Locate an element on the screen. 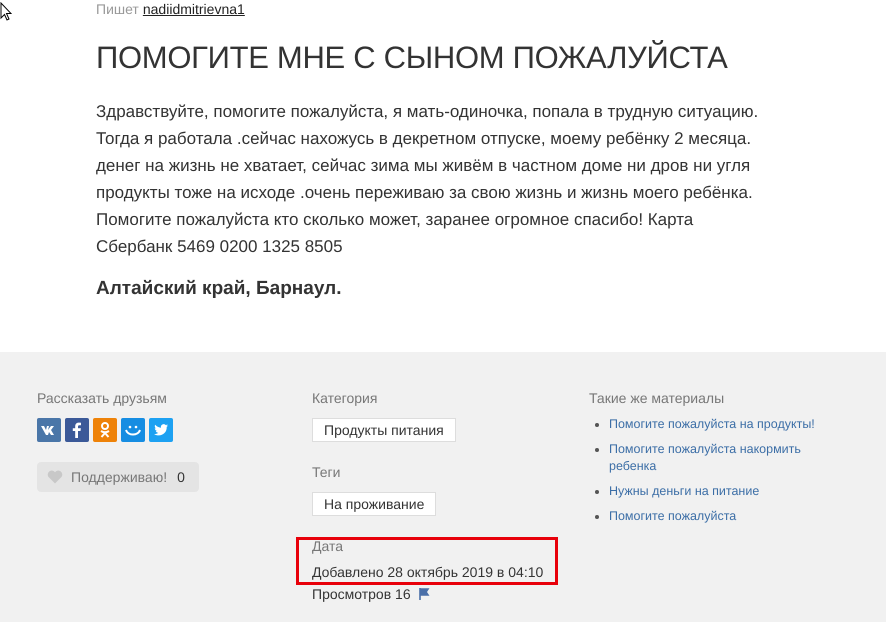 The image size is (886, 622). vk-share-icon is located at coordinates (49, 430).